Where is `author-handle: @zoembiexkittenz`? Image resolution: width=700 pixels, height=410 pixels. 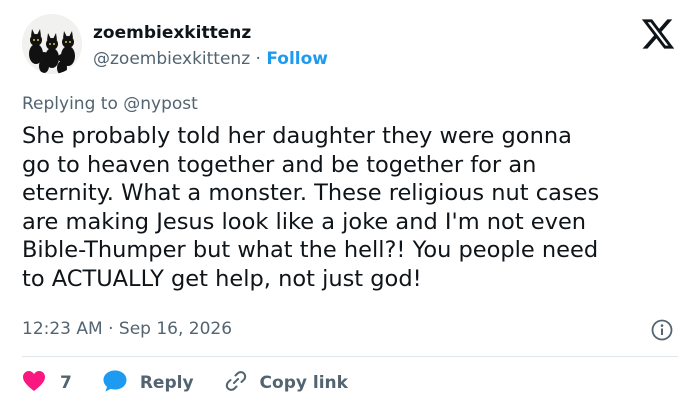 author-handle: @zoembiexkittenz is located at coordinates (171, 59).